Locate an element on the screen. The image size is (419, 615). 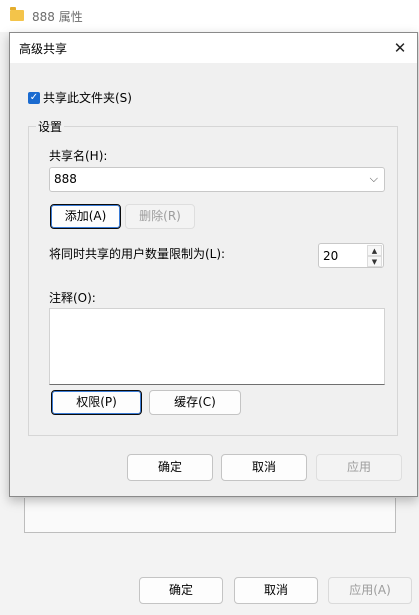
user-limit-spinner: 20 ▲ ▼ is located at coordinates (351, 255).